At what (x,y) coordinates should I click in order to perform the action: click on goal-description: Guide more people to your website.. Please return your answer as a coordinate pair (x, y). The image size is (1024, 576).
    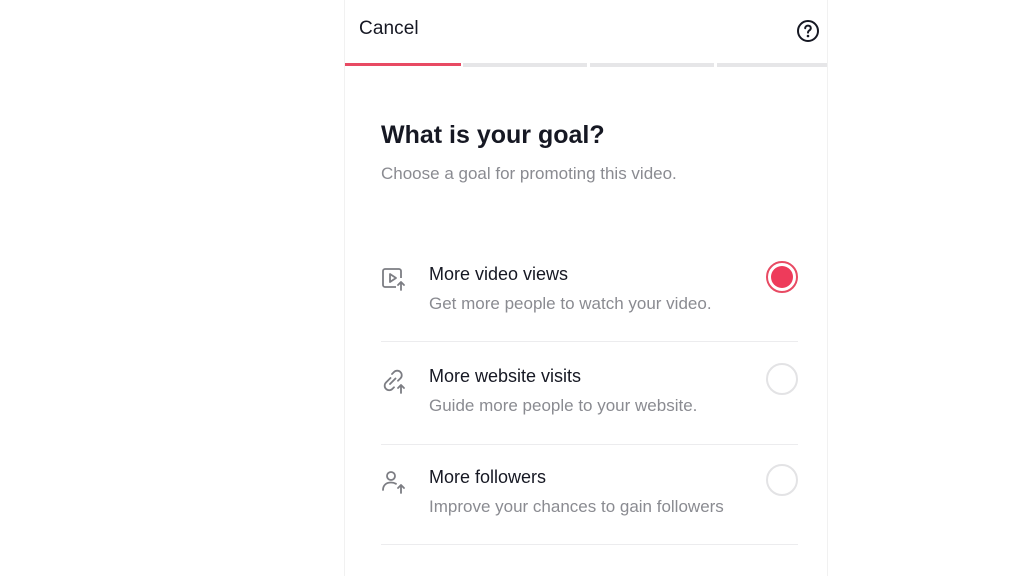
    Looking at the image, I should click on (563, 405).